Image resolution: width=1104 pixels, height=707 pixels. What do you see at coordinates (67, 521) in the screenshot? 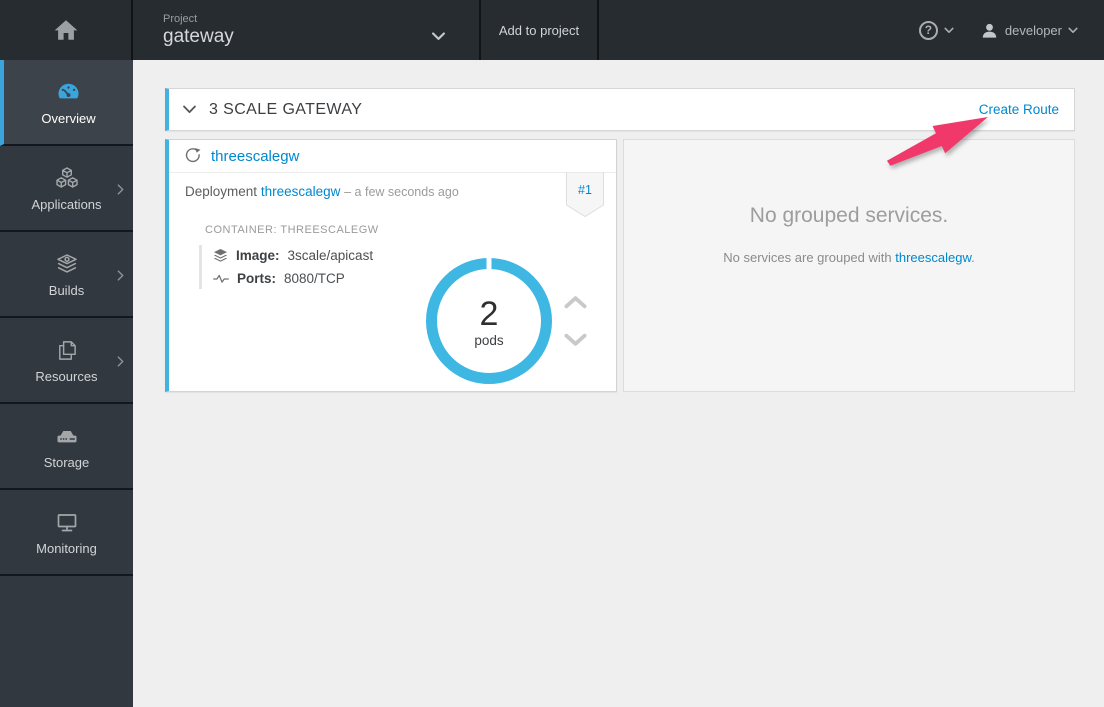
I see `monitoring-icon` at bounding box center [67, 521].